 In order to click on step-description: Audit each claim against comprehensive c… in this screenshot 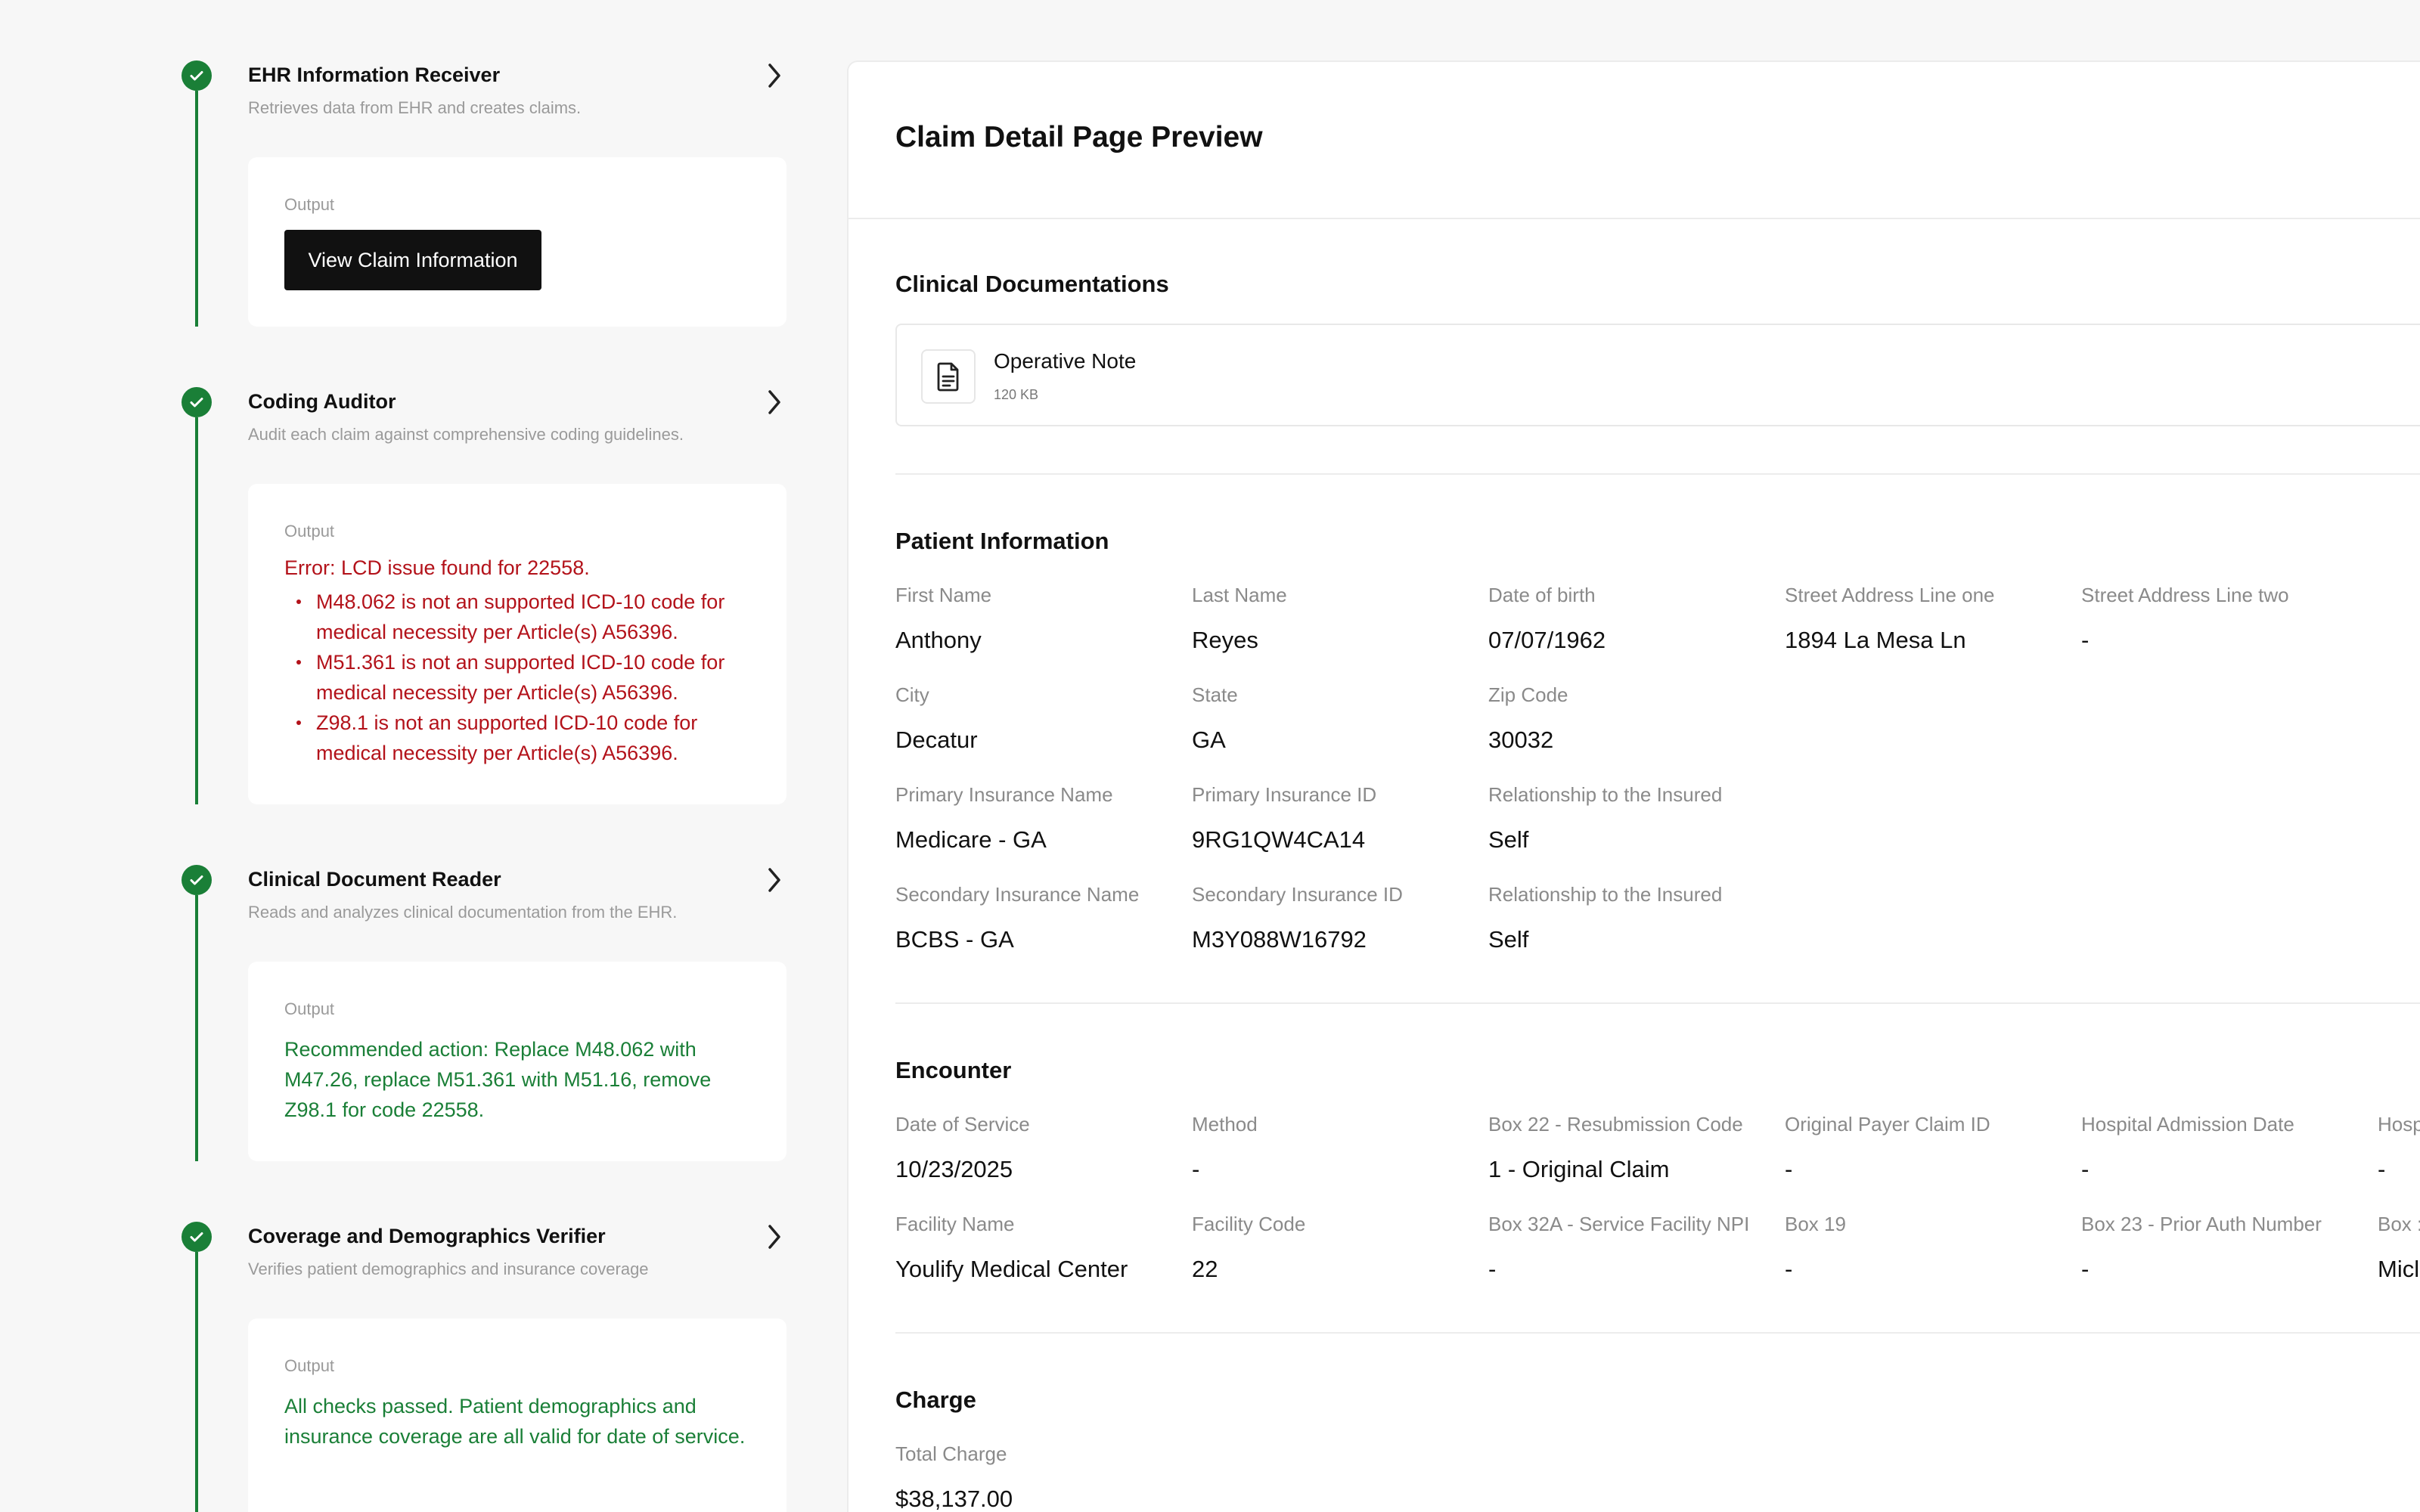, I will do `click(466, 434)`.